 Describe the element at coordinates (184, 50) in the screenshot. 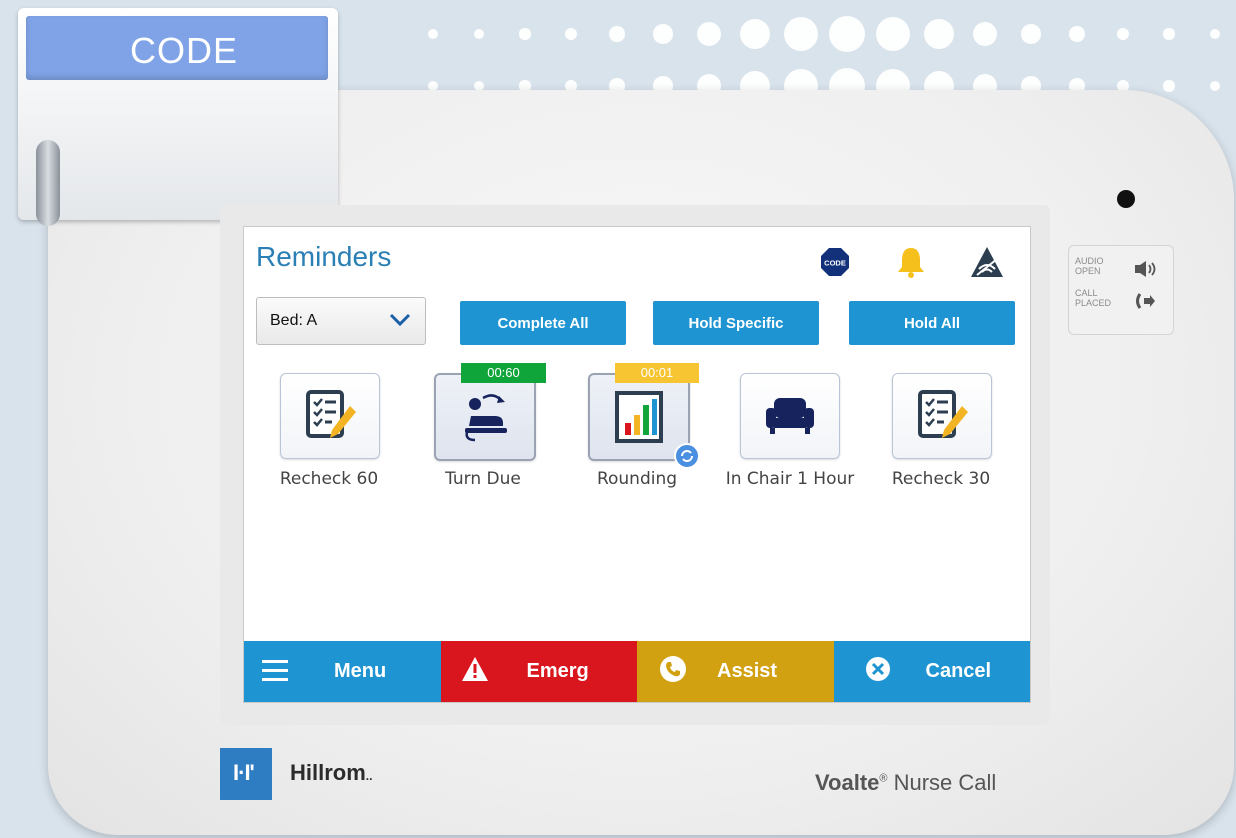

I see `code-wall-button-label: CODE` at that location.